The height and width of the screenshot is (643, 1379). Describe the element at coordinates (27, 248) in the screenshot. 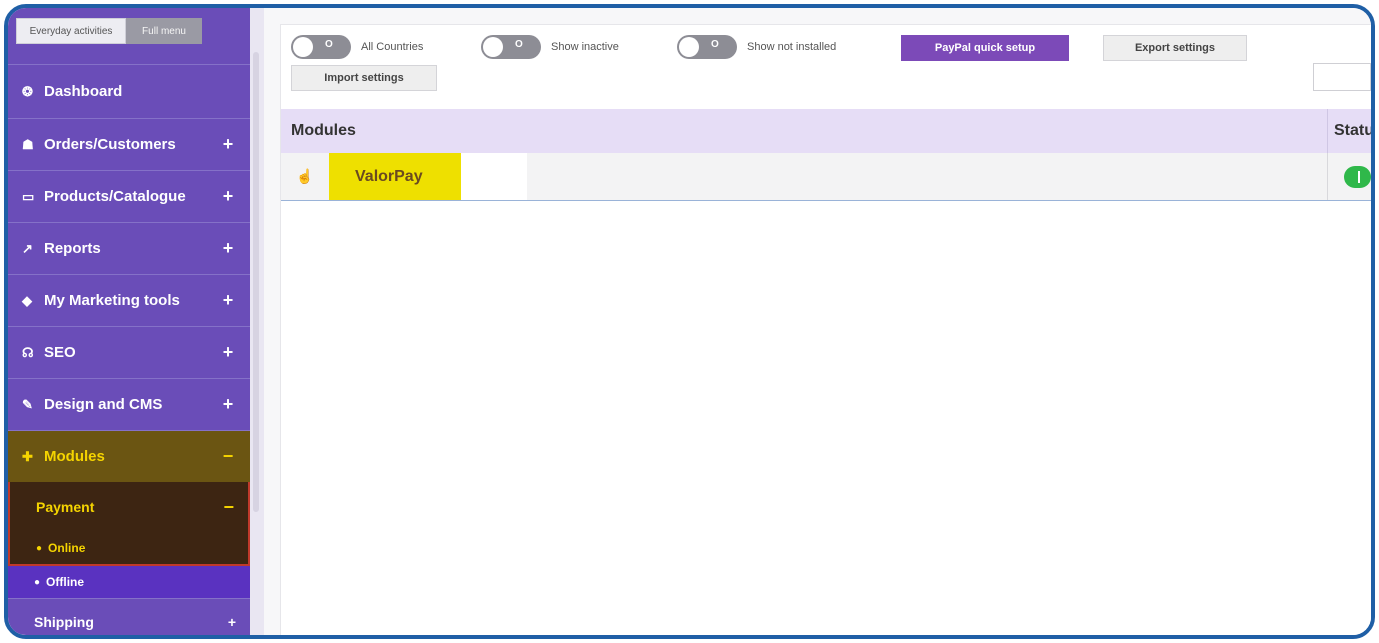

I see `chart-icon: ↗` at that location.